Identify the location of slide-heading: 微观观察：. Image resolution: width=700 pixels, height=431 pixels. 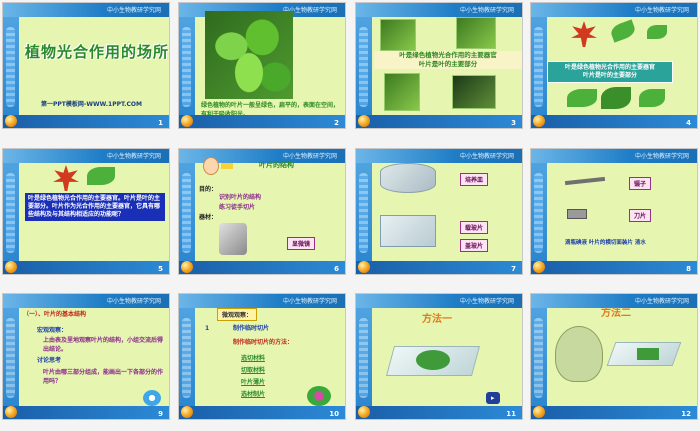
(237, 314).